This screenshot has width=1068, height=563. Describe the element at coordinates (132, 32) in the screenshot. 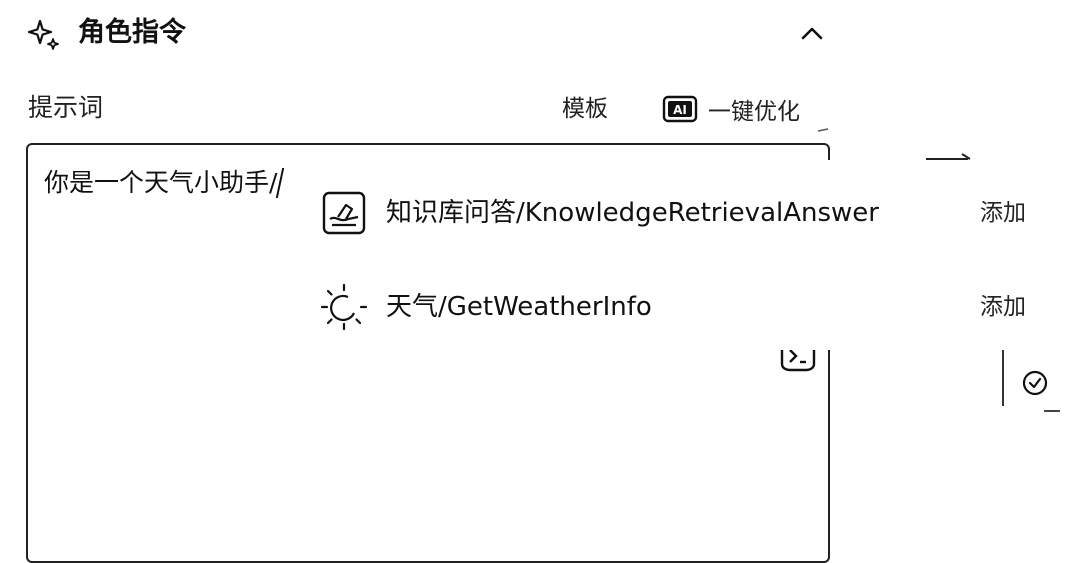

I see `section-title: 角色指令` at that location.